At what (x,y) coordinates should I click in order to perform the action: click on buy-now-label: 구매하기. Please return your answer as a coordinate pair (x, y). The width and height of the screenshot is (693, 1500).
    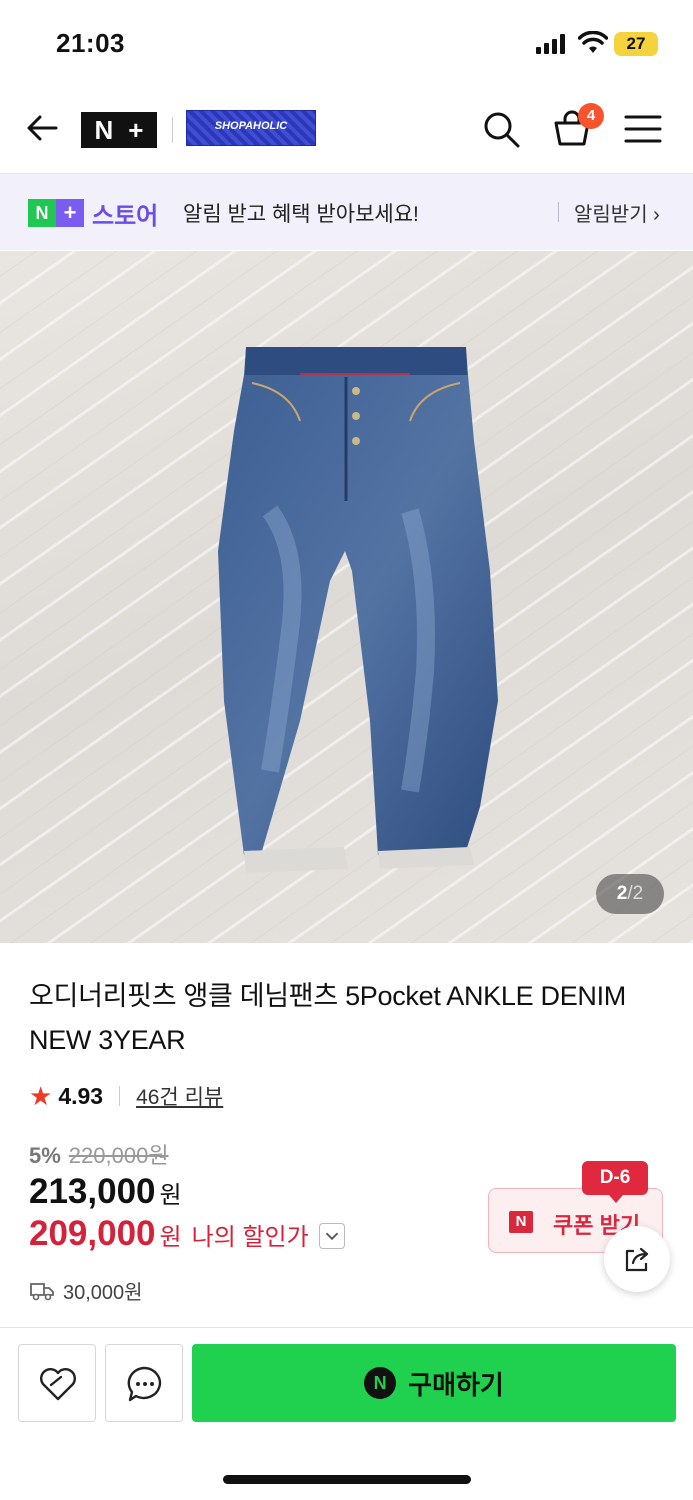
    Looking at the image, I should click on (456, 1384).